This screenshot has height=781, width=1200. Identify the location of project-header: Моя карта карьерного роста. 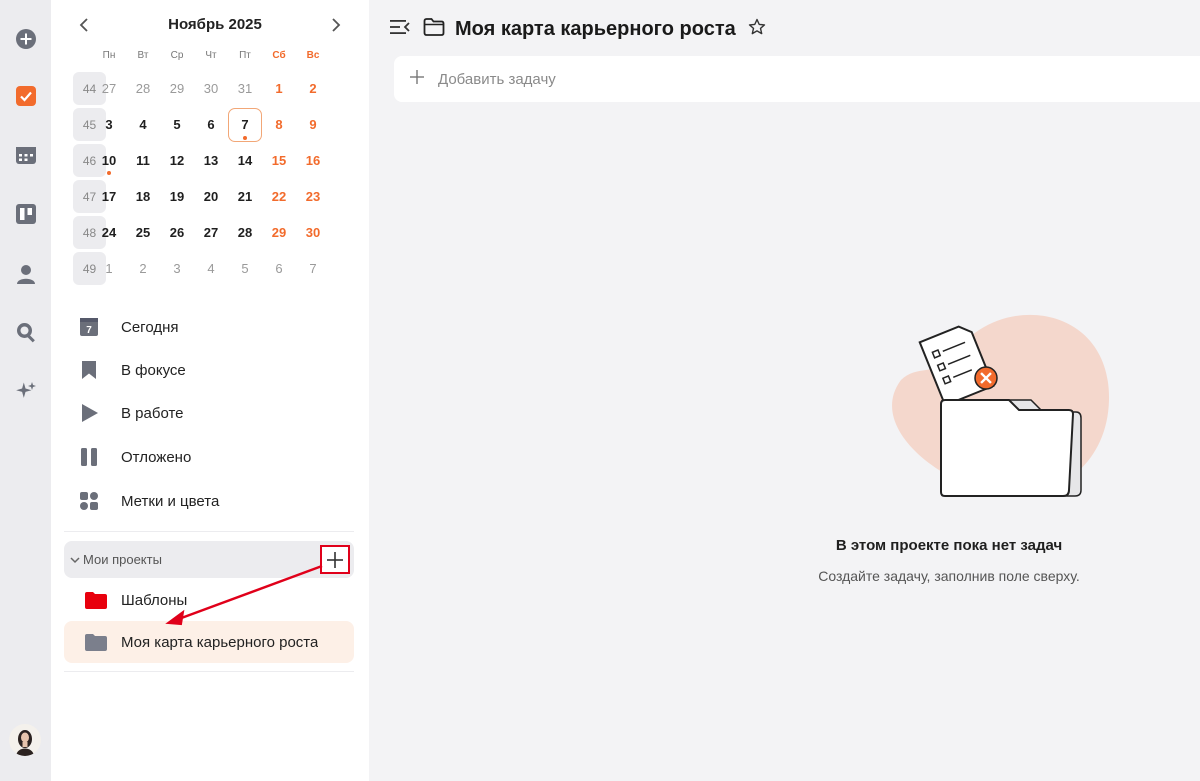
(577, 29).